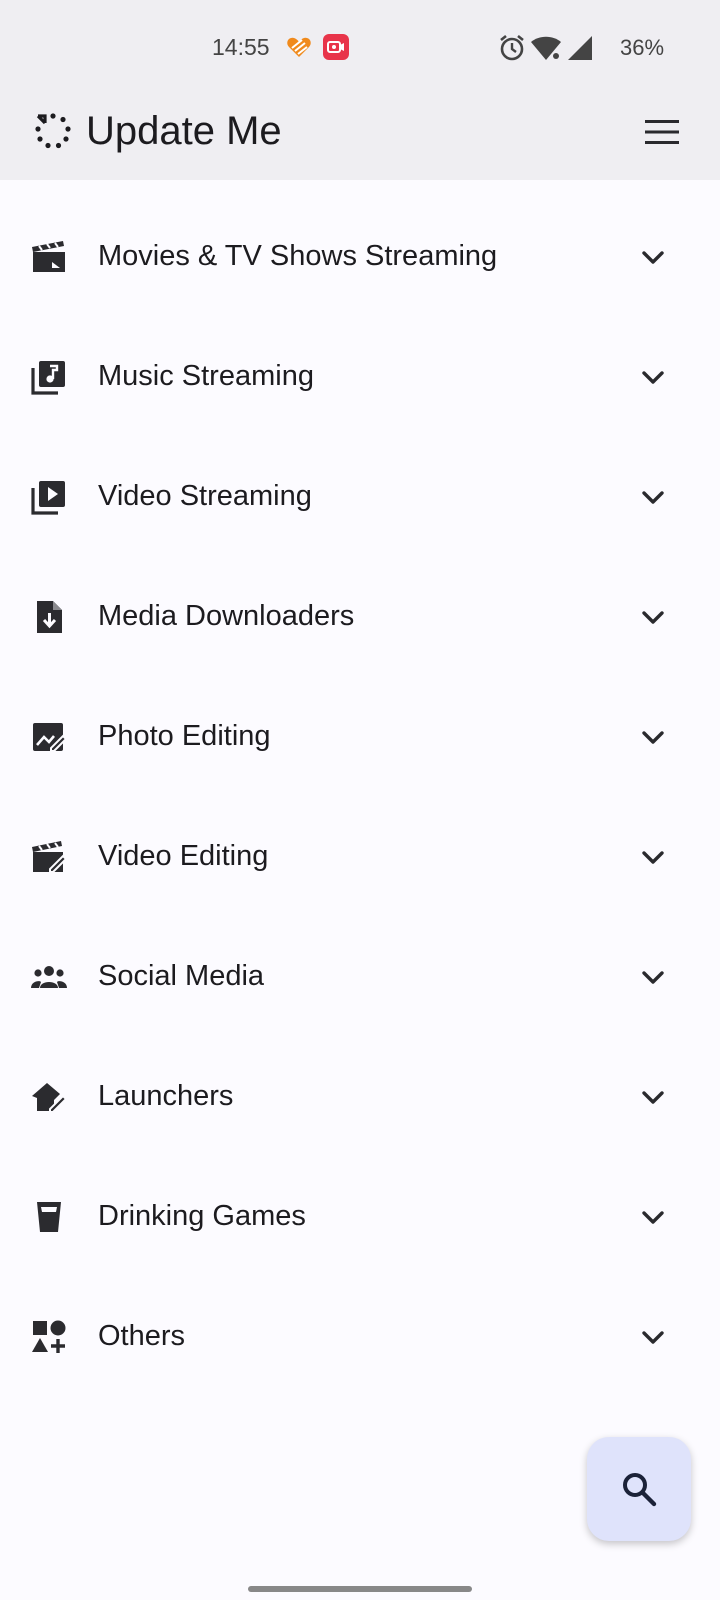  Describe the element at coordinates (142, 1336) in the screenshot. I see `category-label: Others` at that location.